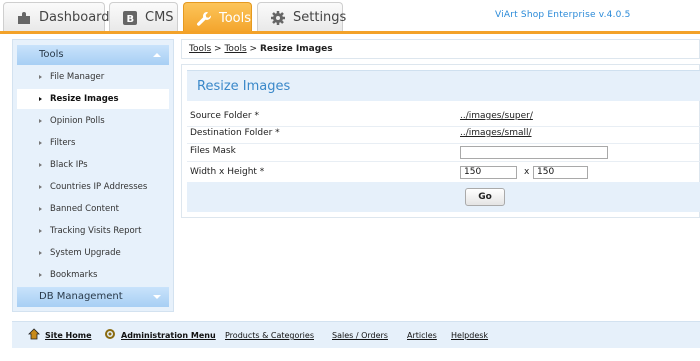 This screenshot has height=361, width=700. I want to click on sidebar-item-label: Banned Content, so click(84, 209).